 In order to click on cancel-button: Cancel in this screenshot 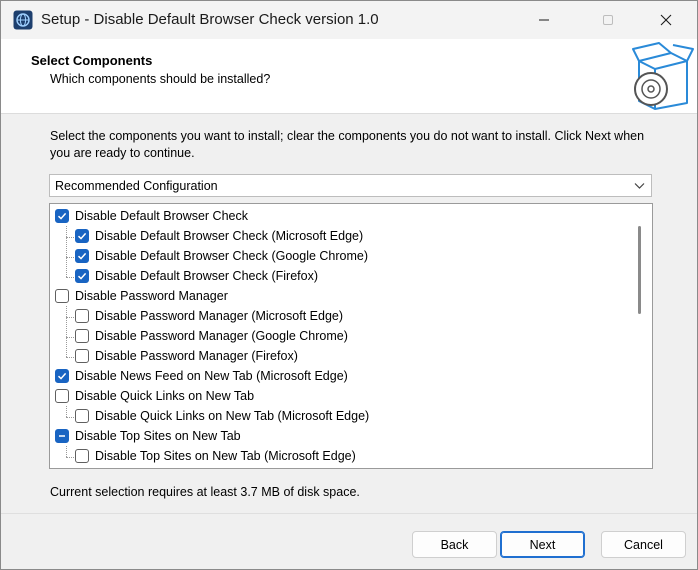, I will do `click(643, 544)`.